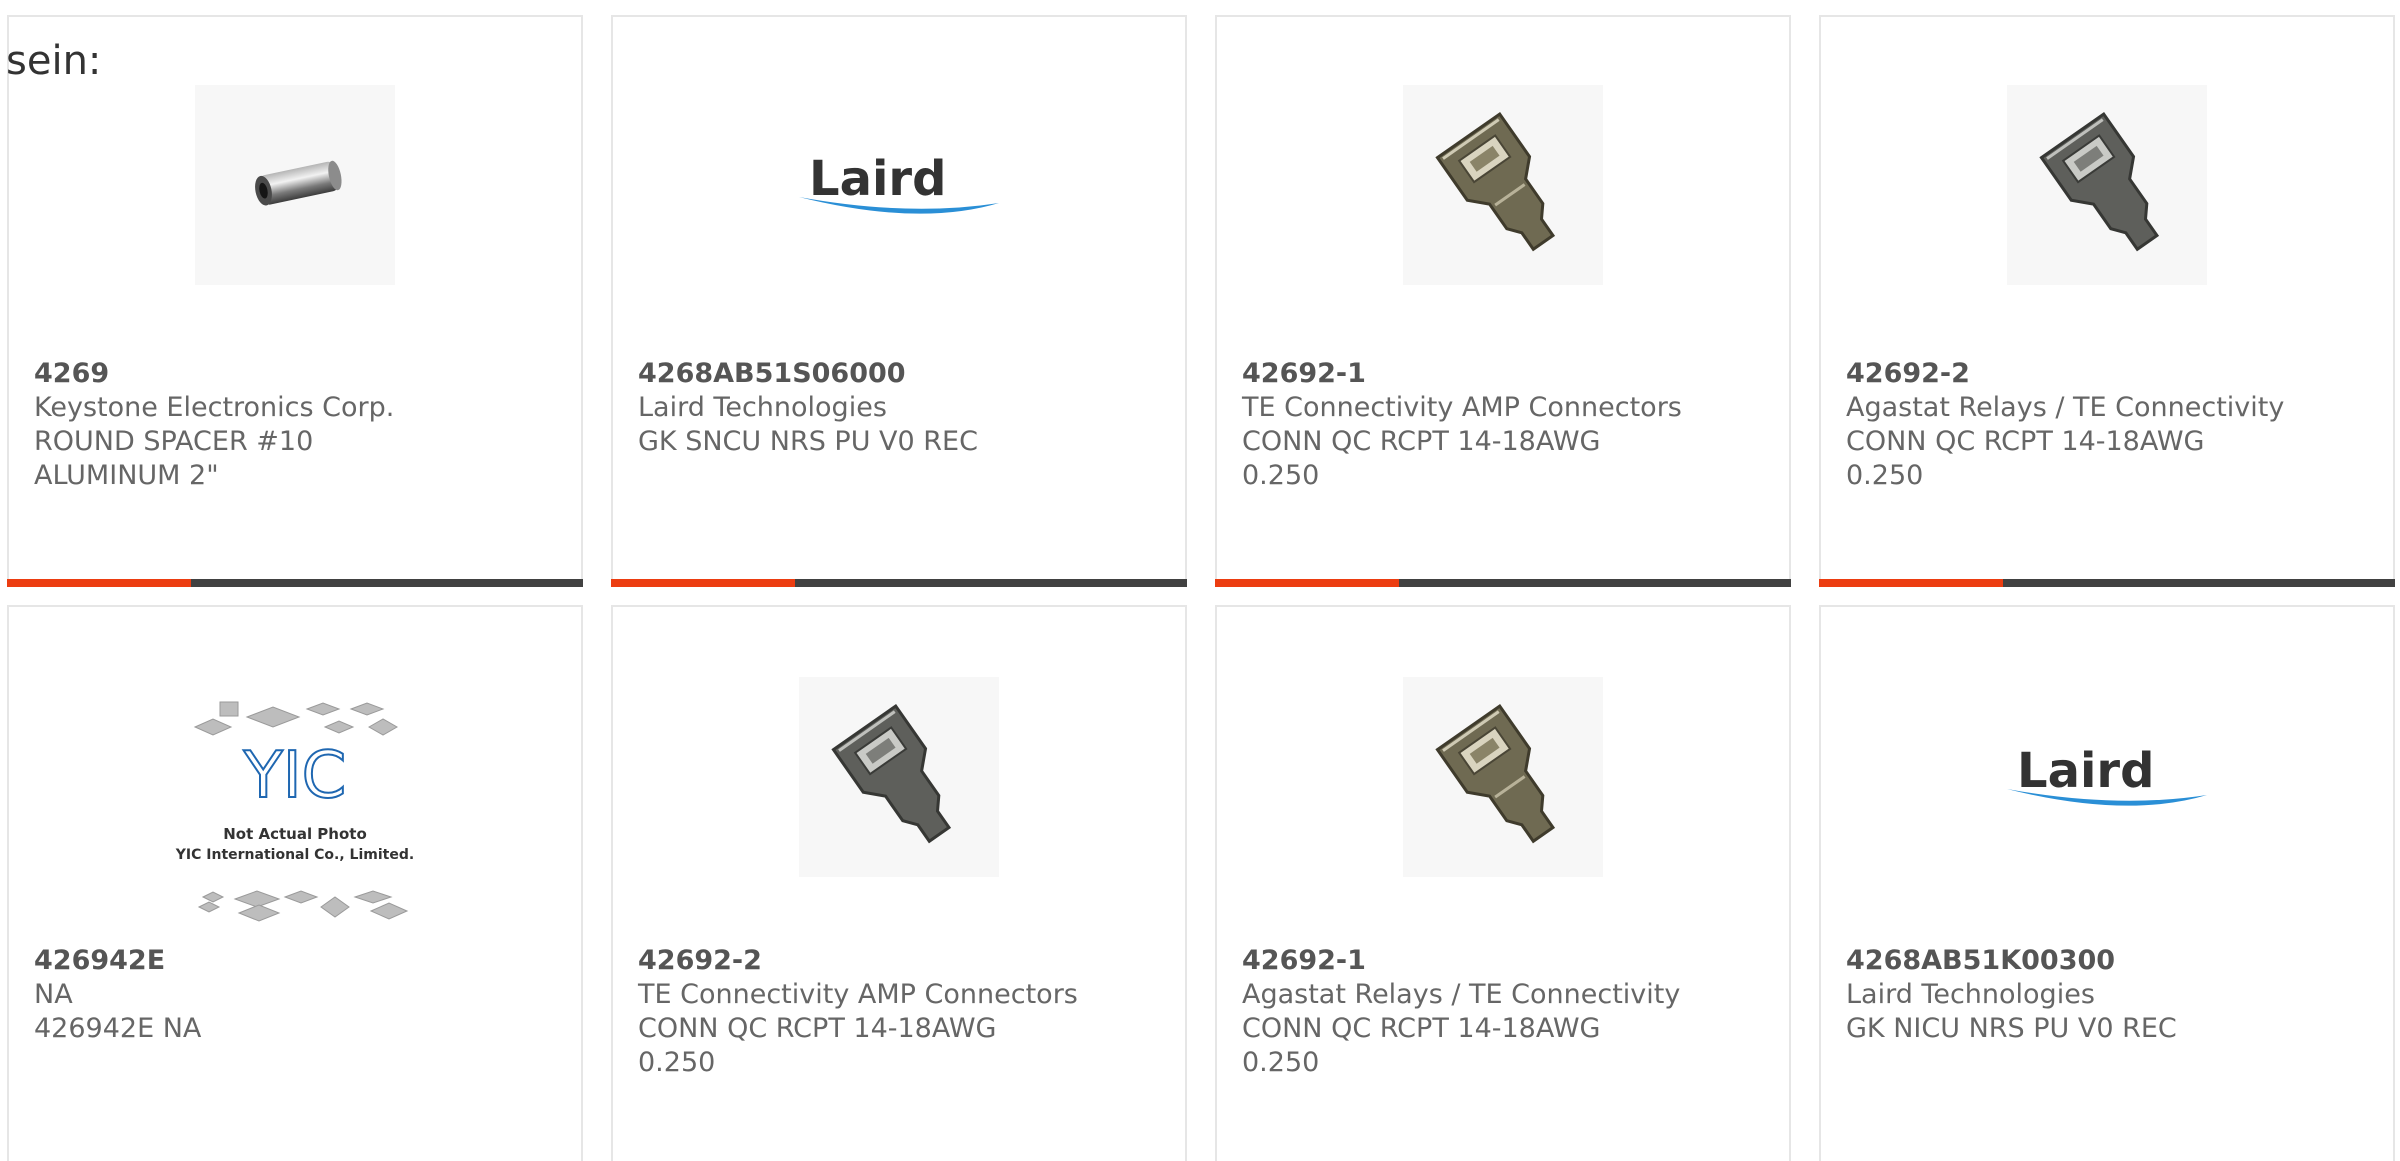 The image size is (2400, 1161). Describe the element at coordinates (254, 995) in the screenshot. I see `product-info: 426942E NA 426942E NA` at that location.